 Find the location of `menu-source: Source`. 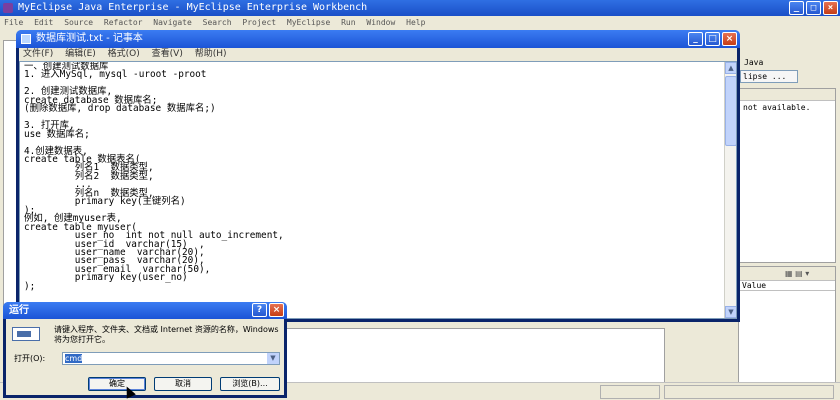

menu-source: Source is located at coordinates (78, 22).